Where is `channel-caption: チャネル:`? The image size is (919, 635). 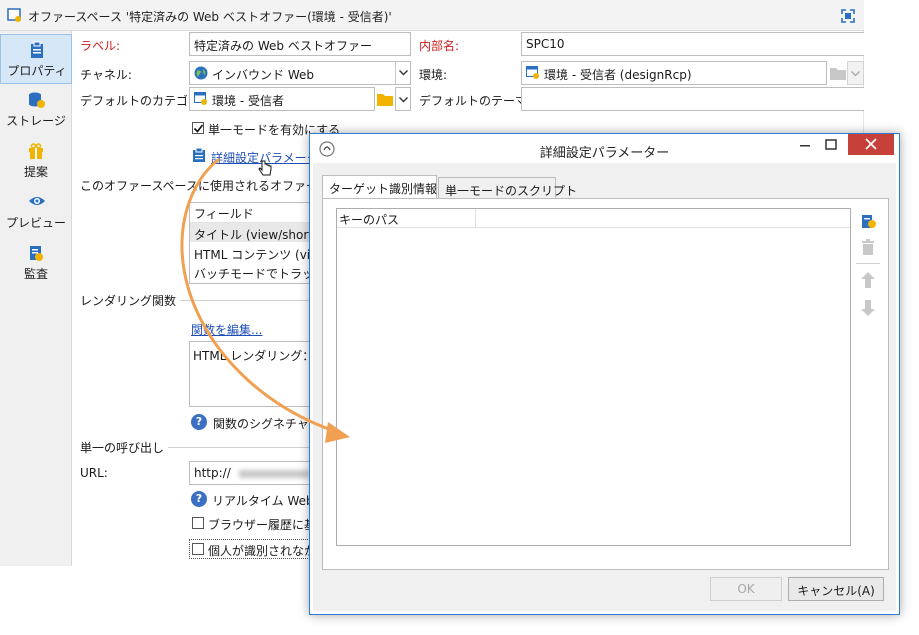 channel-caption: チャネル: is located at coordinates (106, 75).